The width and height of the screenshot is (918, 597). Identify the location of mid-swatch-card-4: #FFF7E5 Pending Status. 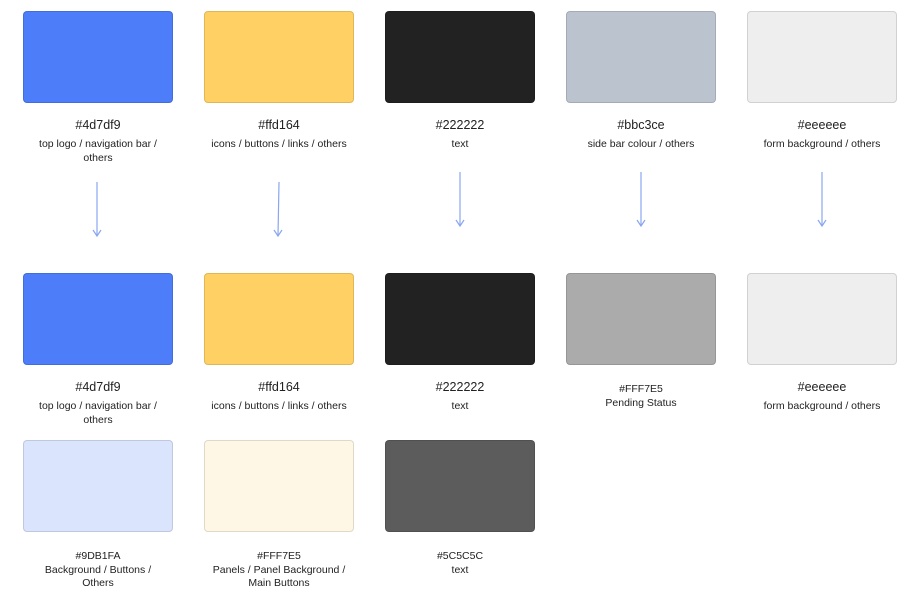
(641, 341).